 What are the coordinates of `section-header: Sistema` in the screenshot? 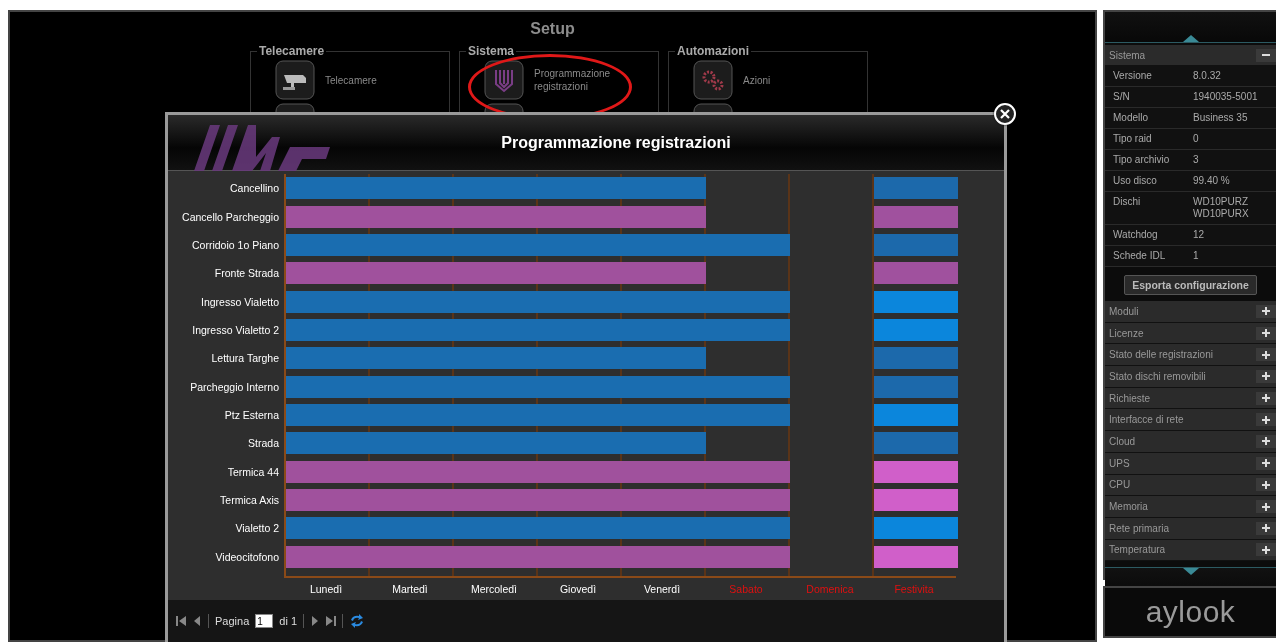 It's located at (1190, 55).